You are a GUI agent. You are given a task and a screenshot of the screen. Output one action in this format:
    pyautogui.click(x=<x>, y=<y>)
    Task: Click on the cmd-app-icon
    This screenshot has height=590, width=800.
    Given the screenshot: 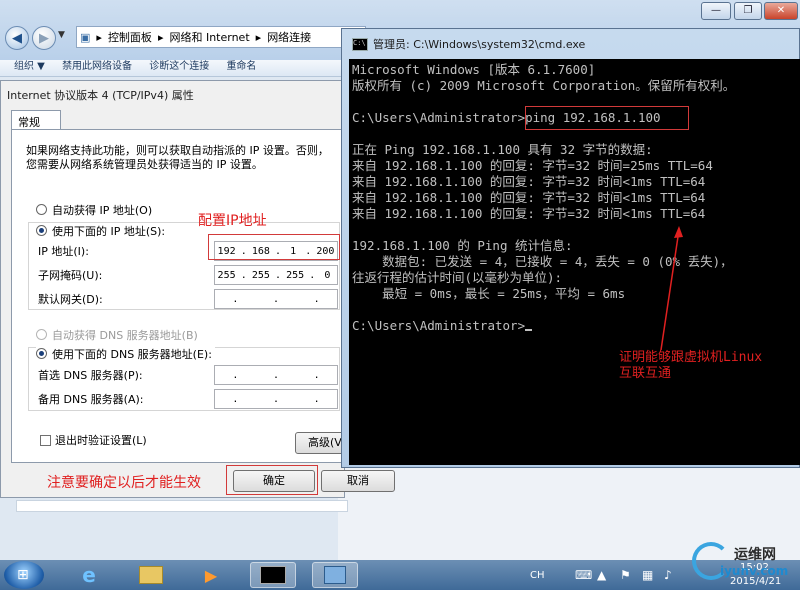 What is the action you would take?
    pyautogui.click(x=273, y=575)
    